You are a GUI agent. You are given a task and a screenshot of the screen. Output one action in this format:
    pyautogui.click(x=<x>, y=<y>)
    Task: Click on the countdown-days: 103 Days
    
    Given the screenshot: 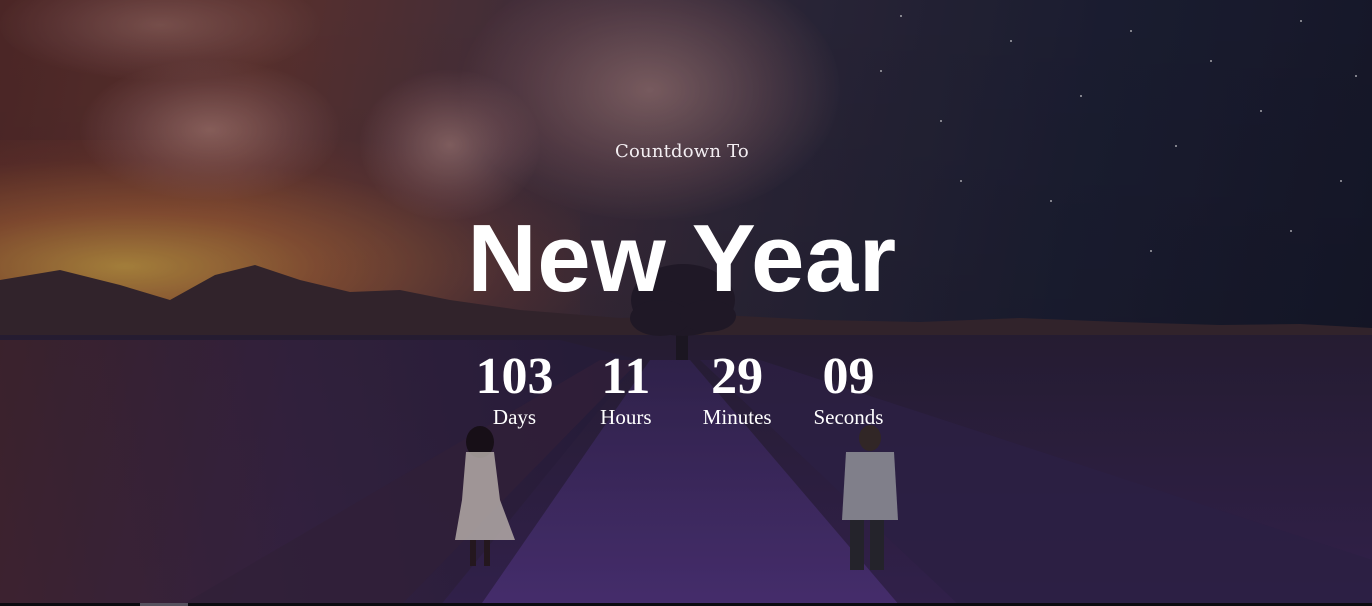 What is the action you would take?
    pyautogui.click(x=514, y=389)
    